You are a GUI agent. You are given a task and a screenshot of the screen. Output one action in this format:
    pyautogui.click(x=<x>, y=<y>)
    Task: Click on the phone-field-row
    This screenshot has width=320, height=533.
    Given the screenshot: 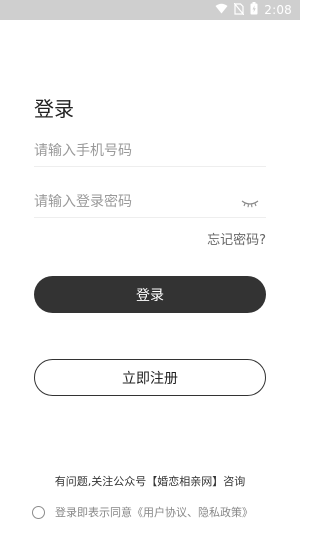 What is the action you would take?
    pyautogui.click(x=150, y=151)
    